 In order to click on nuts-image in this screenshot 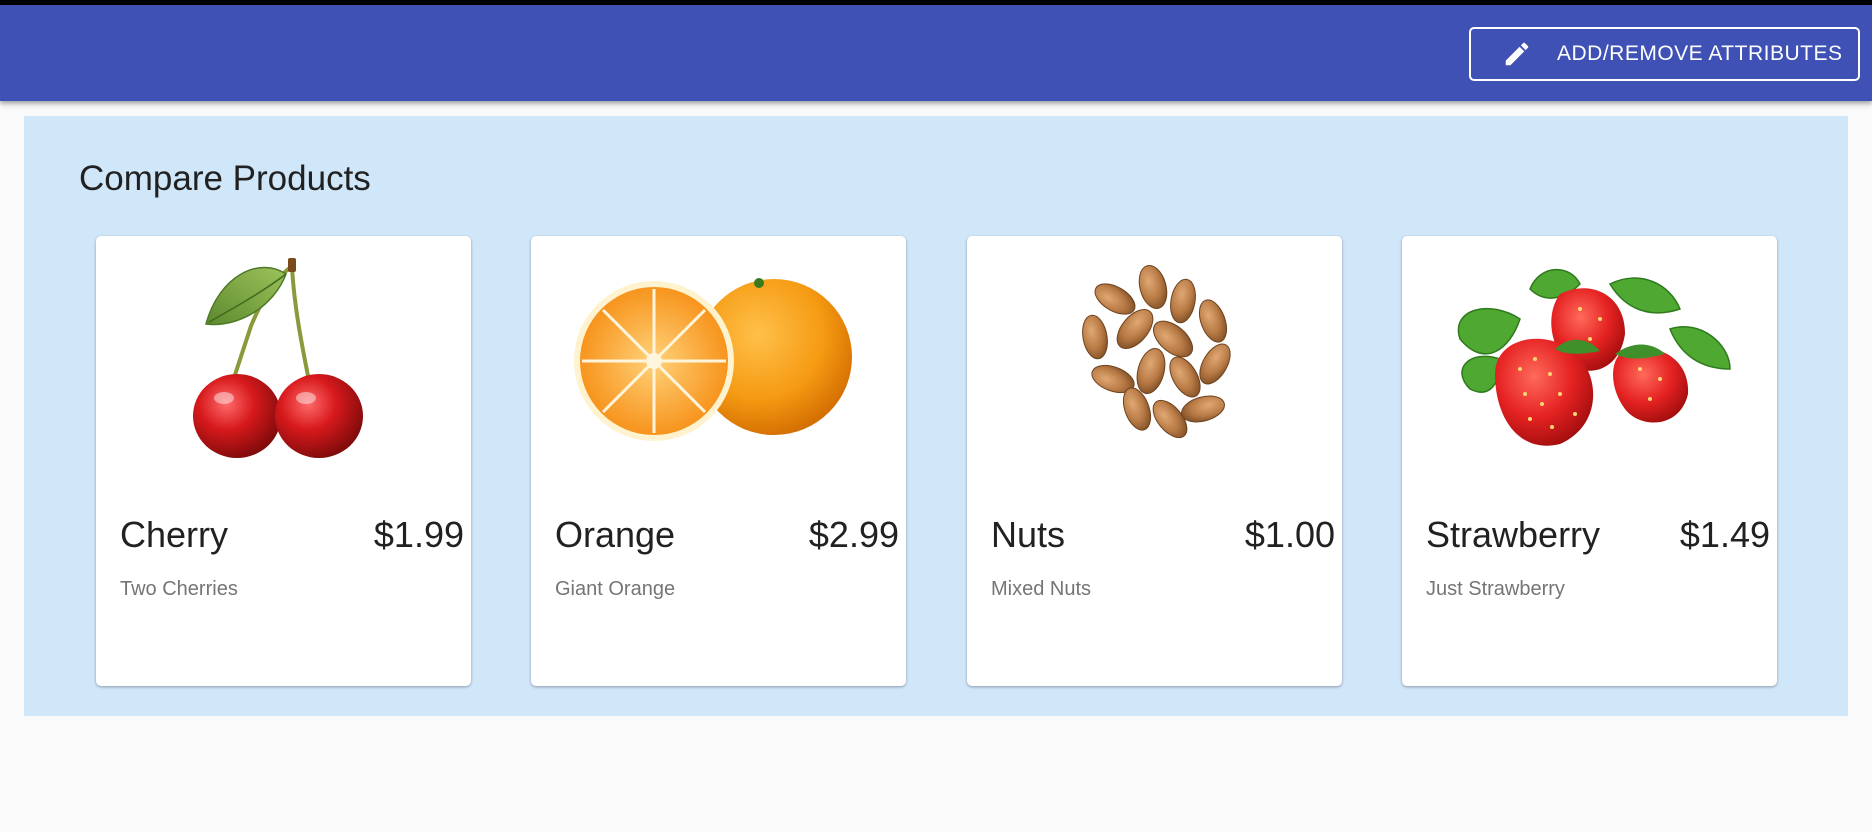, I will do `click(1154, 358)`.